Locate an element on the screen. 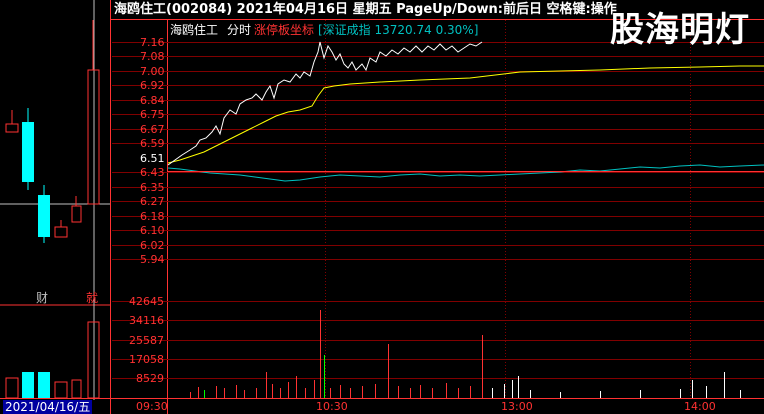  price-tick-label: 6.27 is located at coordinates (152, 201).